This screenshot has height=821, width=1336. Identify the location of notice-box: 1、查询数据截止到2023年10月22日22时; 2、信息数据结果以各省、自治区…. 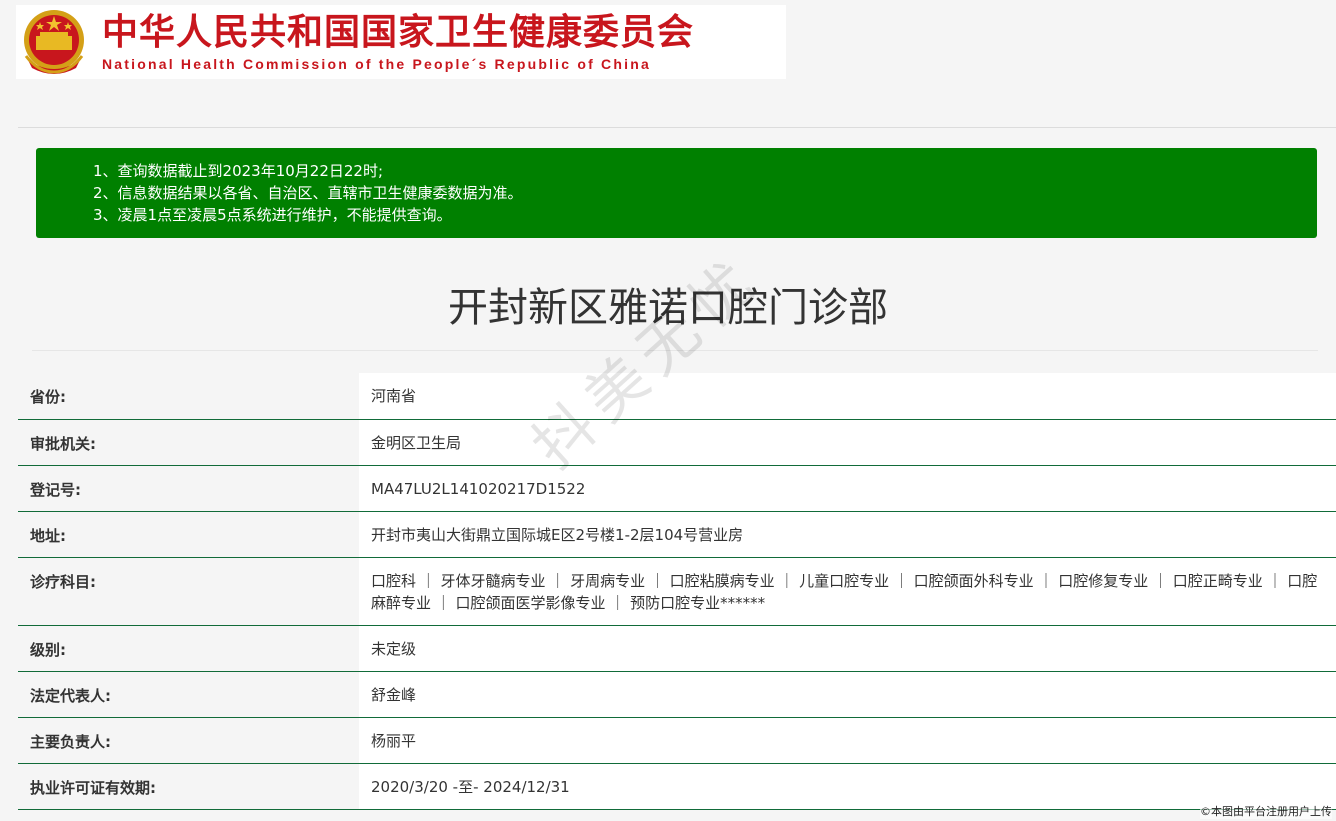
(676, 193).